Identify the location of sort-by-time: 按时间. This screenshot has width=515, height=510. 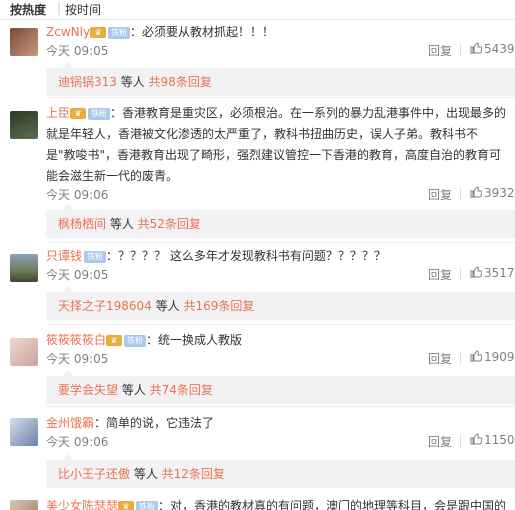
(83, 9).